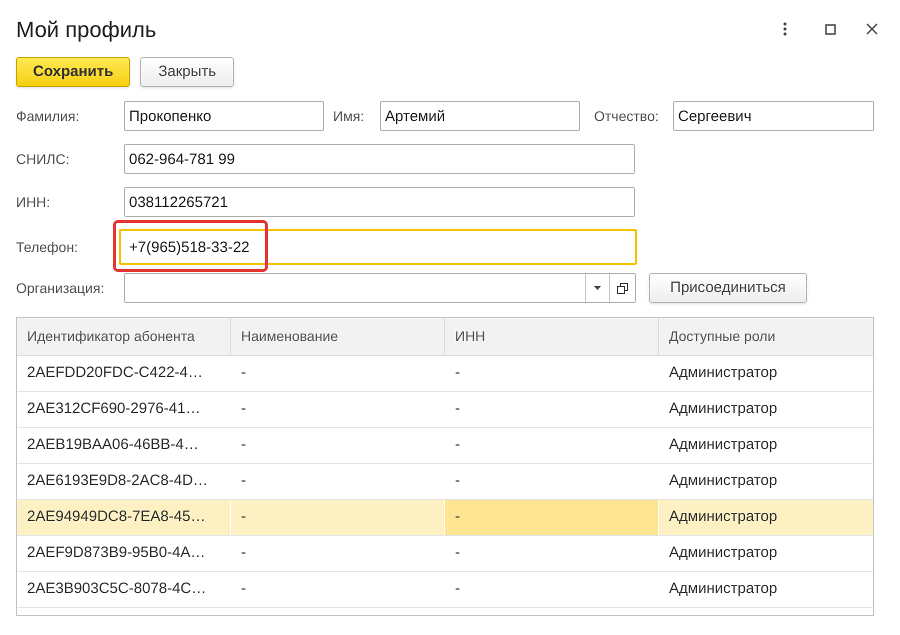 The width and height of the screenshot is (900, 635). What do you see at coordinates (224, 116) in the screenshot?
I see `input-field: Прокопенко` at bounding box center [224, 116].